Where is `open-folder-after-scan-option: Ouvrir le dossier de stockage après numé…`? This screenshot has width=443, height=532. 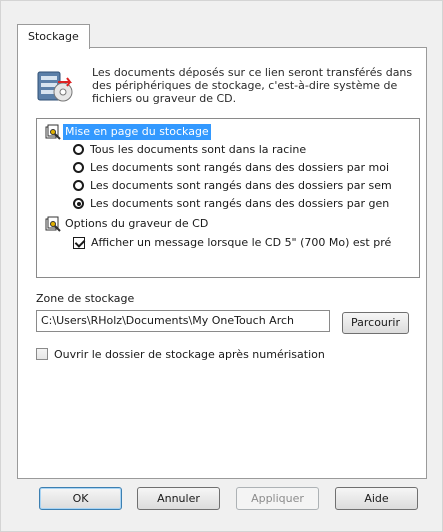 open-folder-after-scan-option: Ouvrir le dossier de stockage après numé… is located at coordinates (180, 354).